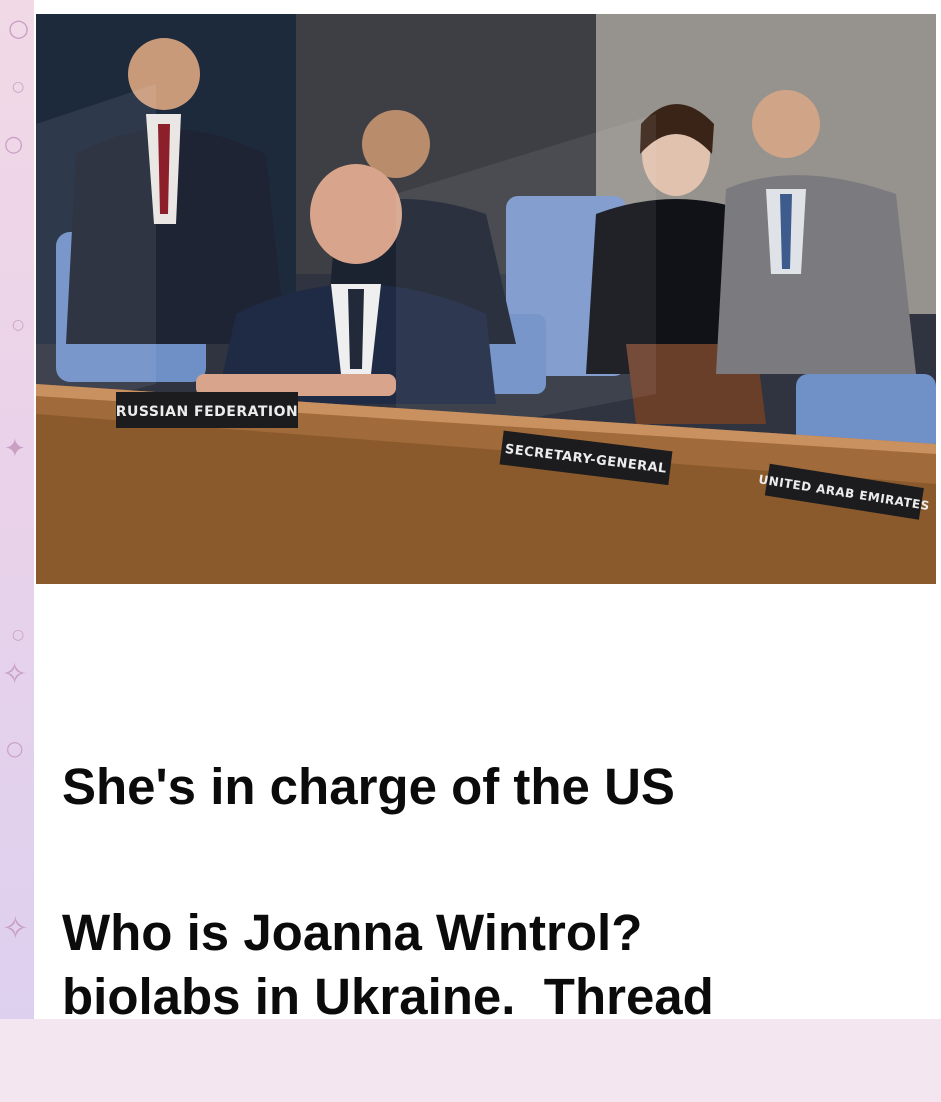 This screenshot has height=1102, width=941. Describe the element at coordinates (368, 786) in the screenshot. I see `caption-line-1: She's in charge of the US` at that location.